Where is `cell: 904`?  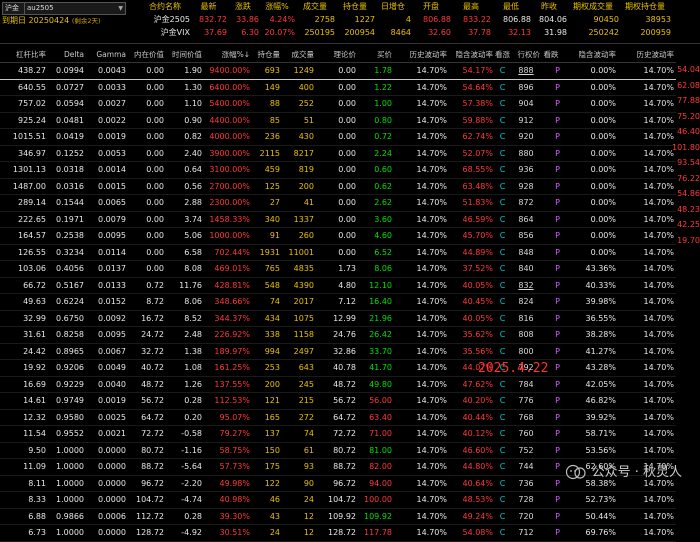 cell: 904 is located at coordinates (527, 104).